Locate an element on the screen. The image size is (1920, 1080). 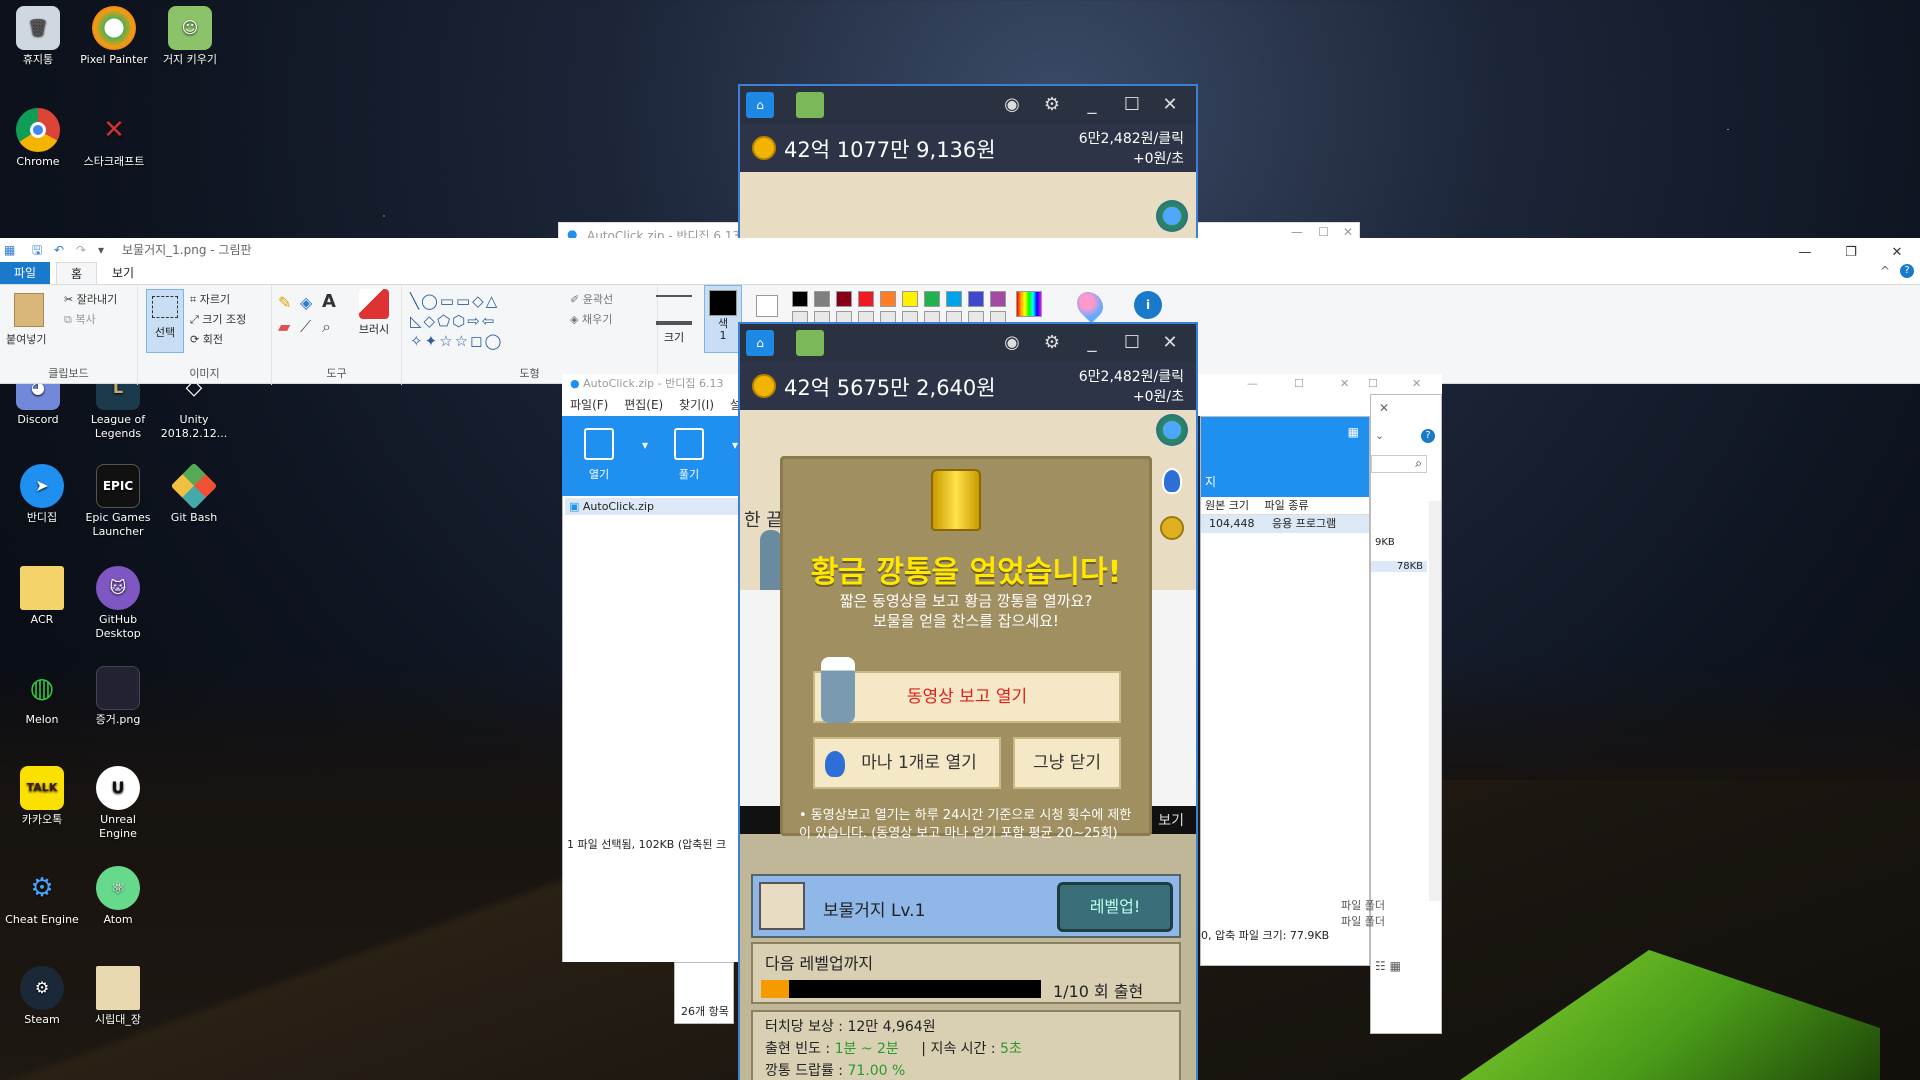
menu-edit: 편집(E) is located at coordinates (643, 405).